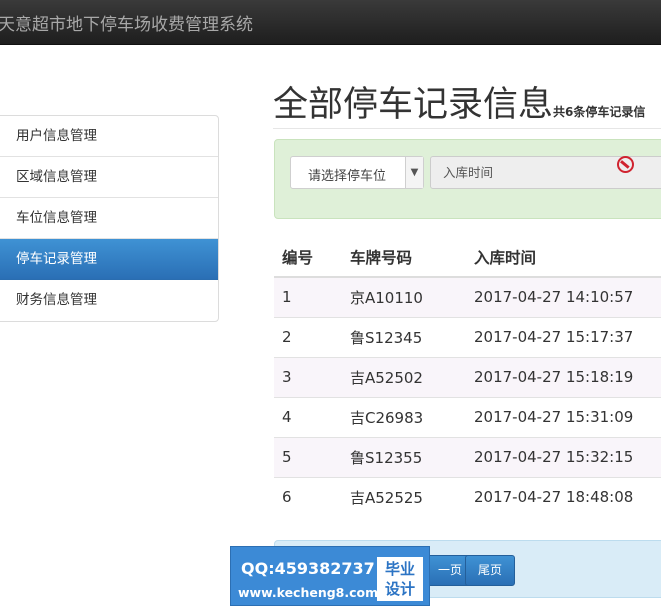 This screenshot has height=612, width=661. What do you see at coordinates (308, 456) in the screenshot?
I see `cell-id: 5` at bounding box center [308, 456].